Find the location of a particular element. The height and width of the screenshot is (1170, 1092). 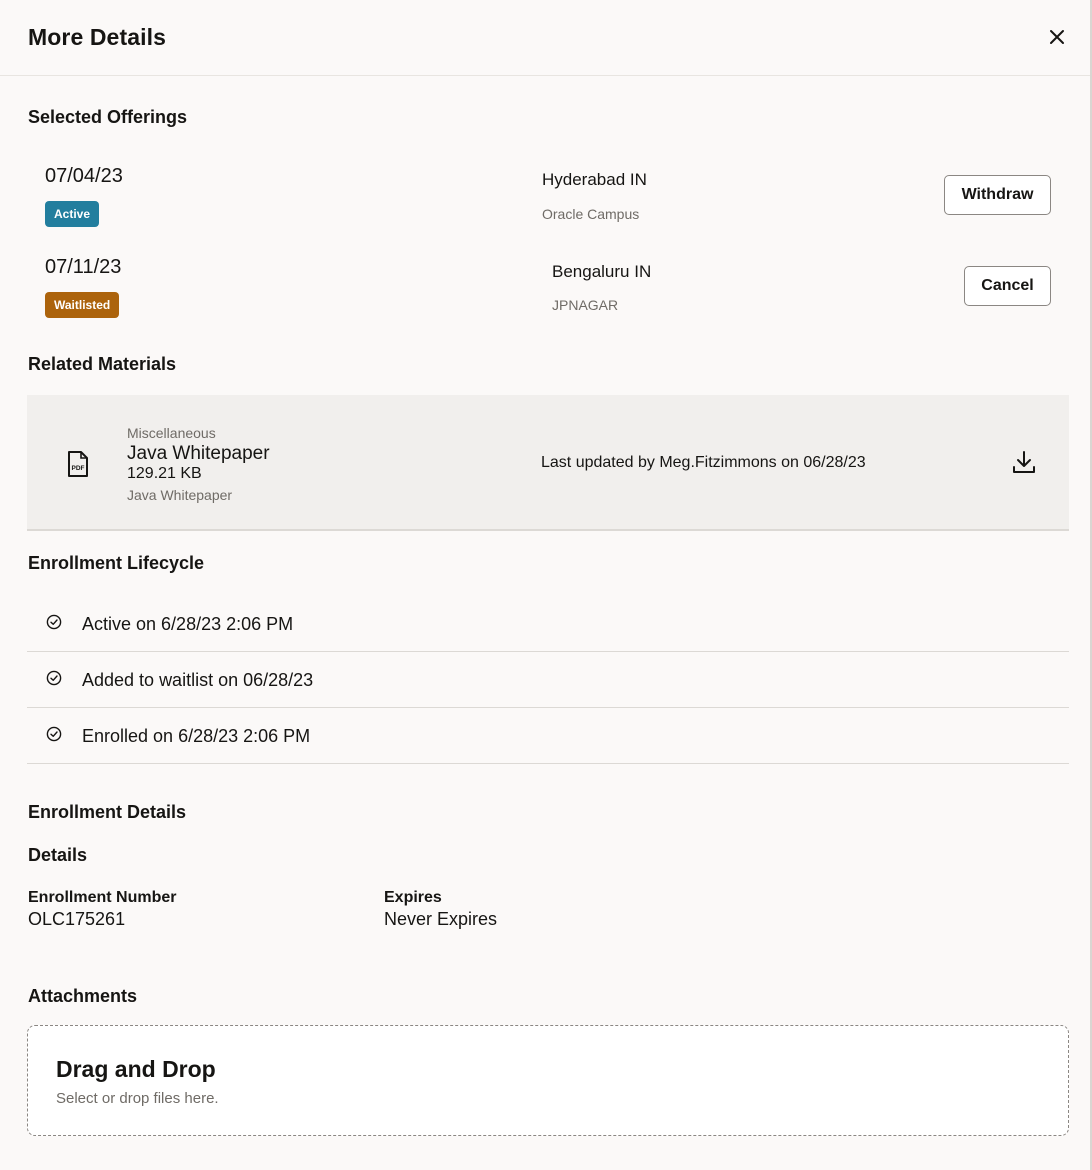

selected-offerings-heading: Selected Offerings is located at coordinates (108, 117).